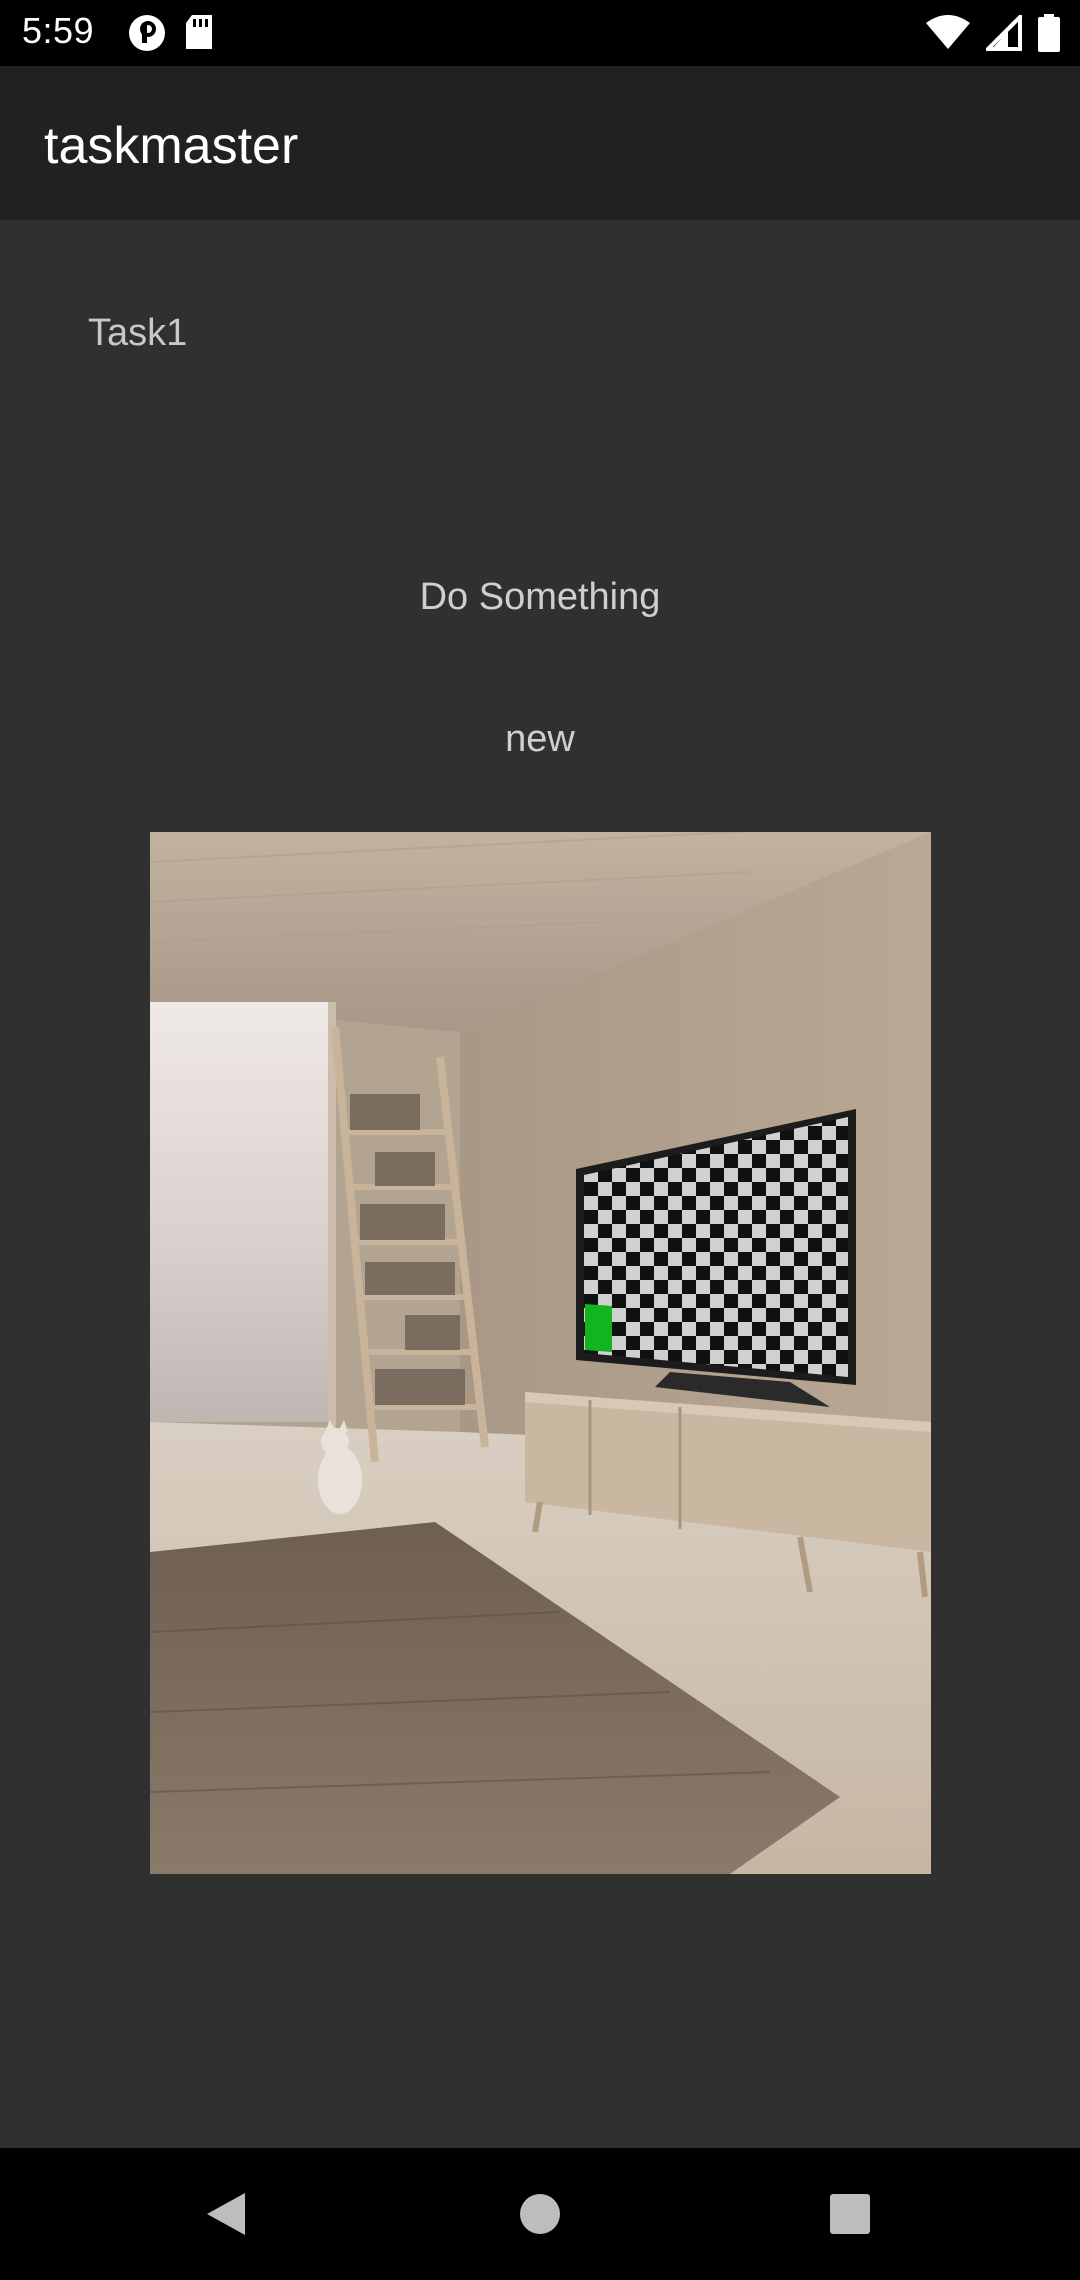 This screenshot has height=2280, width=1080. I want to click on nav-bar, so click(540, 2214).